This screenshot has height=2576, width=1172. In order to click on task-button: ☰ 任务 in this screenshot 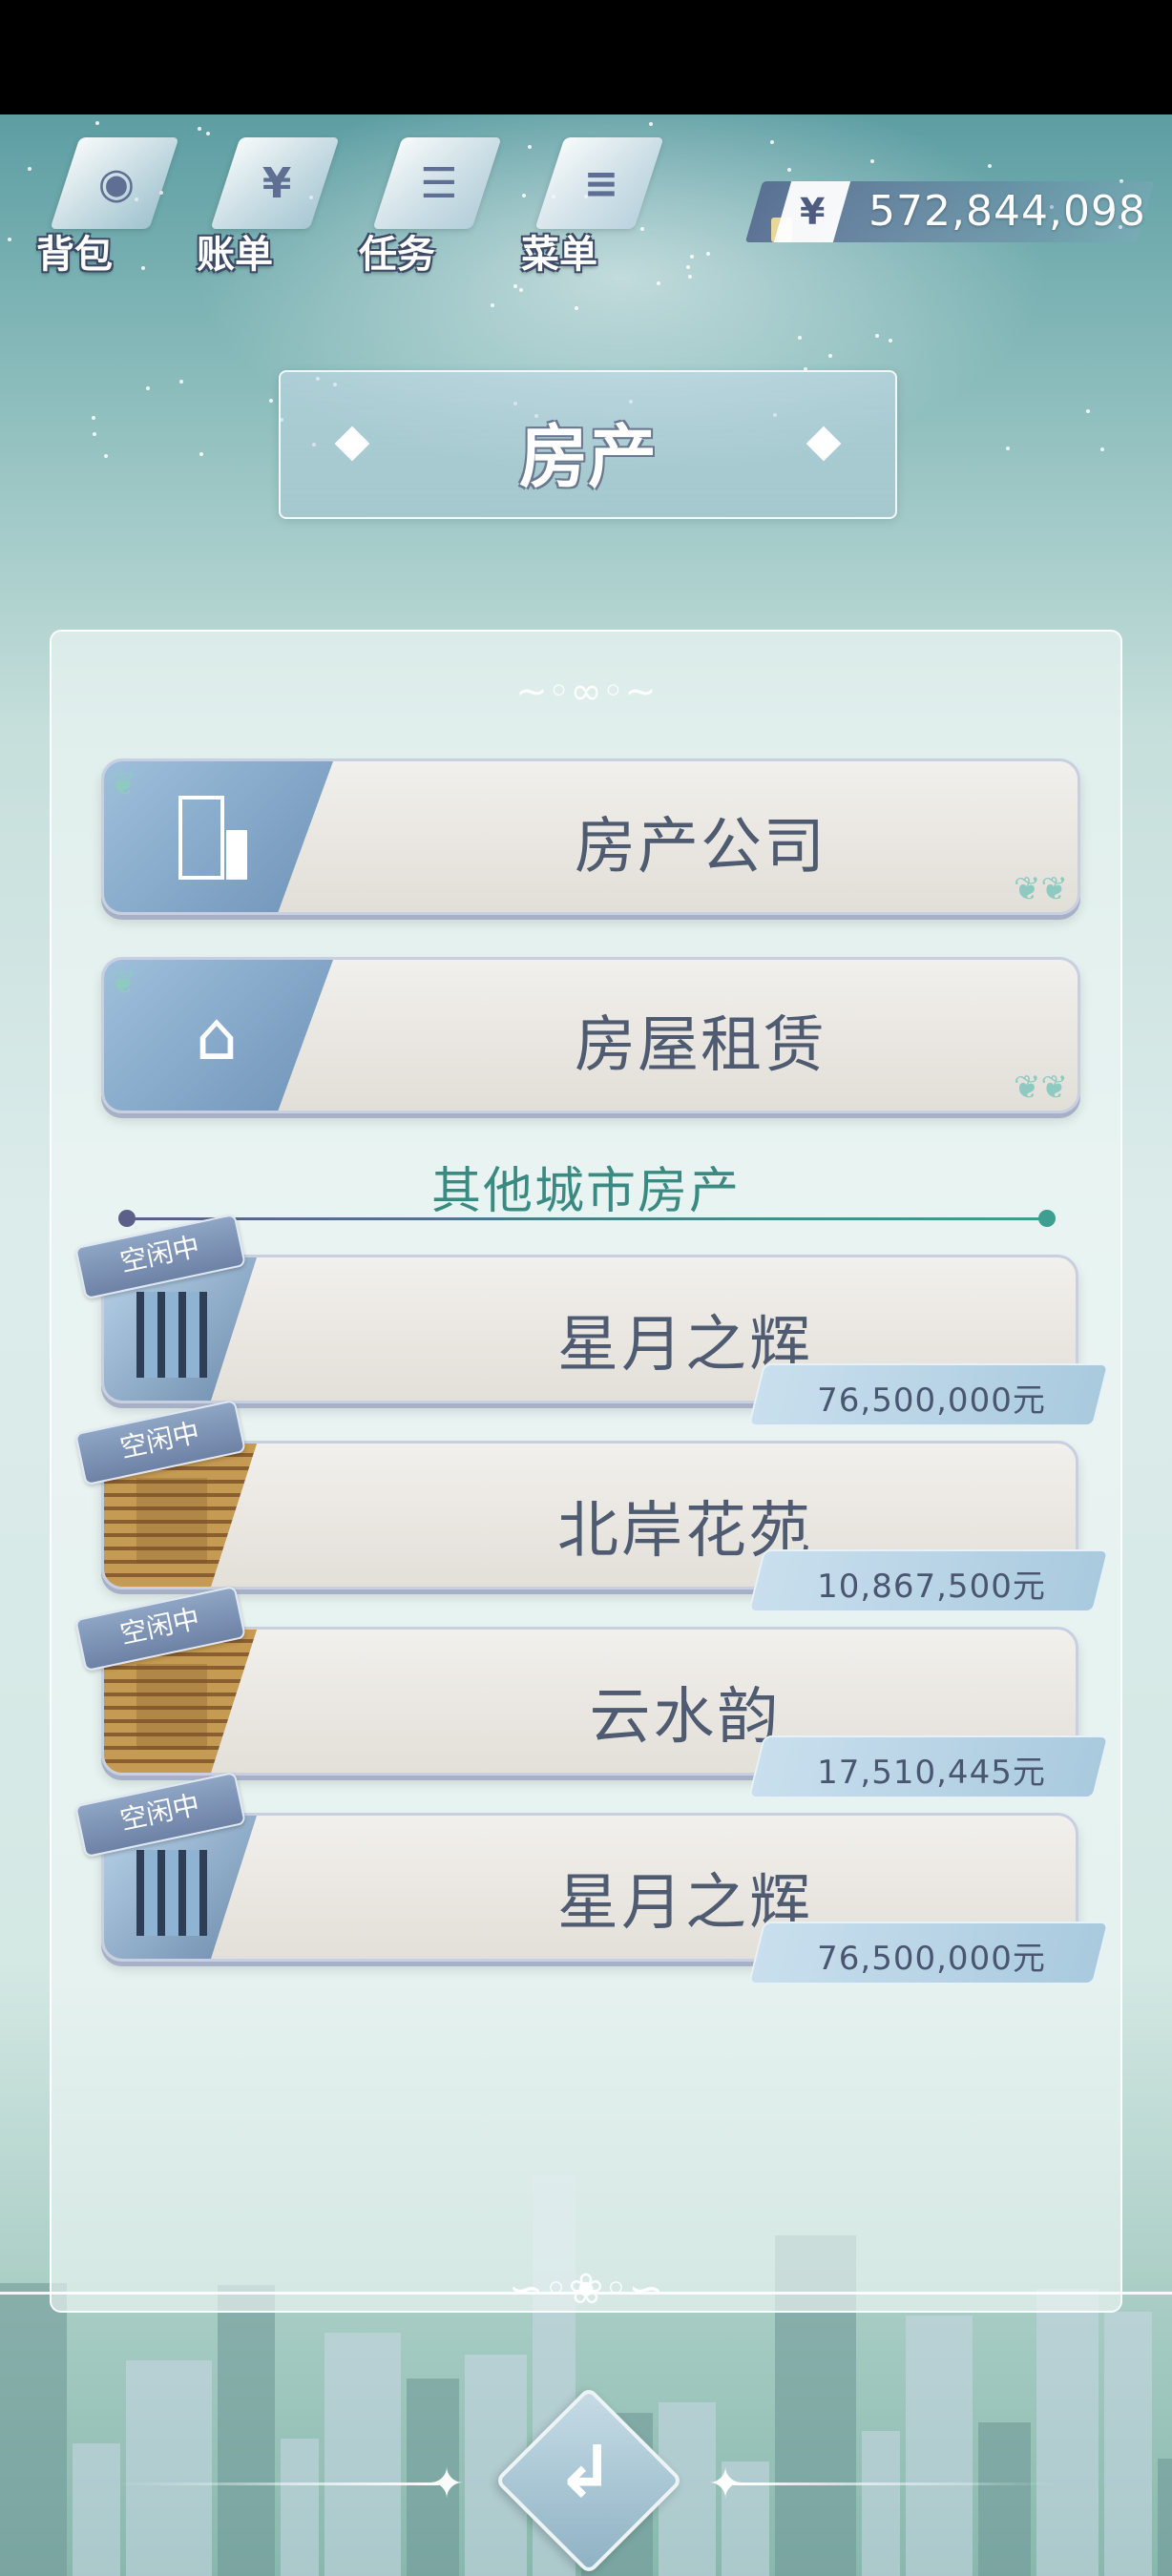, I will do `click(425, 205)`.